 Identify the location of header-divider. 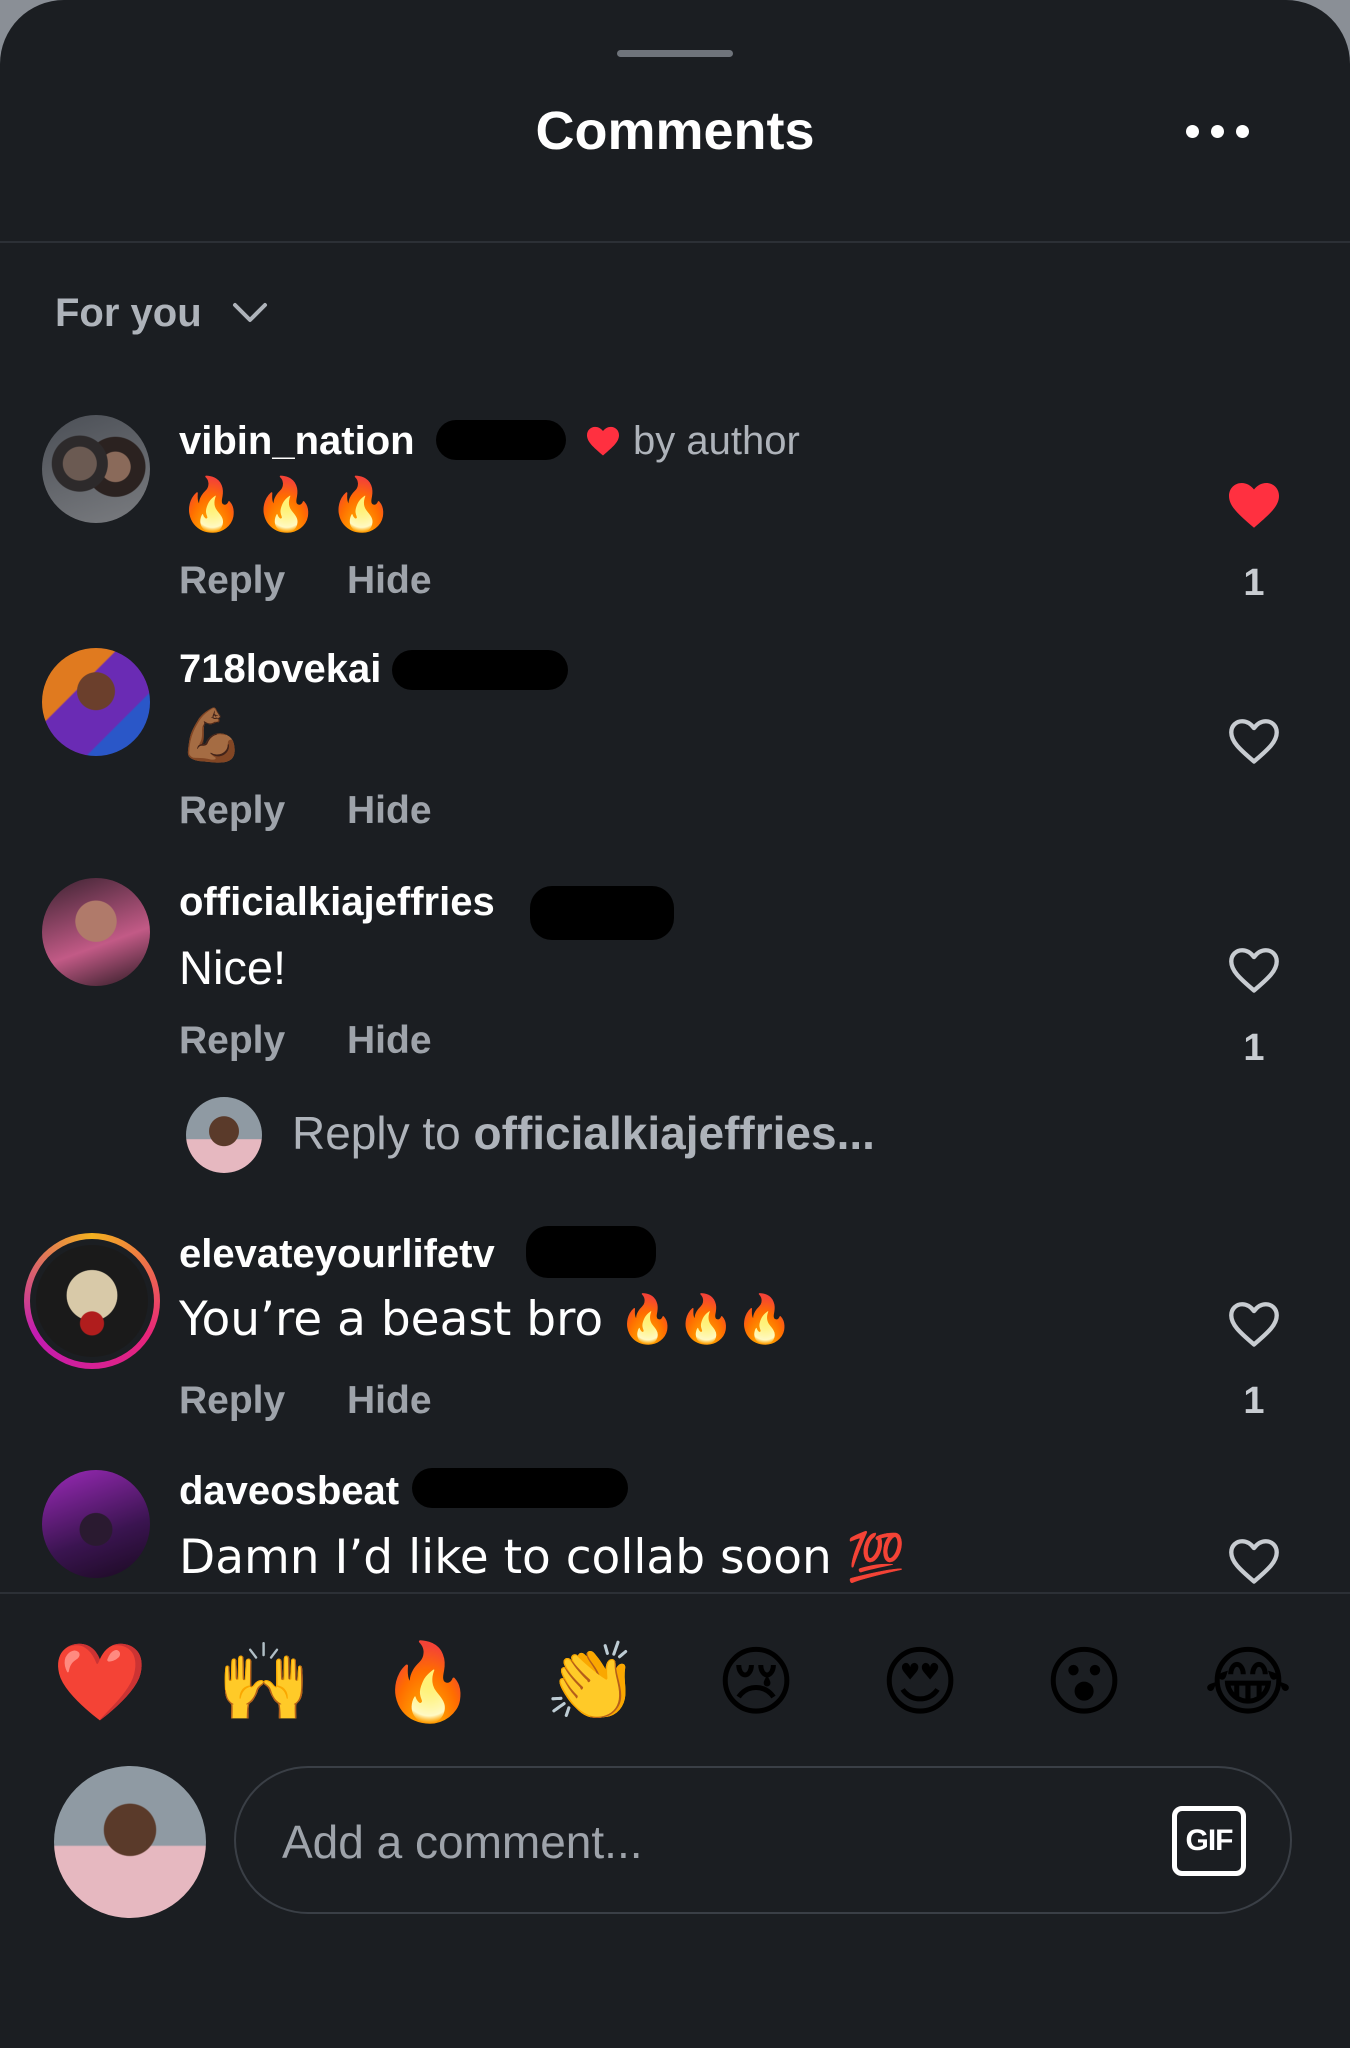
(675, 242).